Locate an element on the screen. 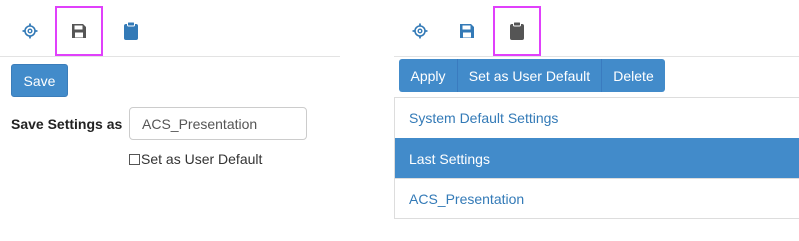 The image size is (799, 241). settings-action-buttons: Apply Set as User Default Delete is located at coordinates (532, 75).